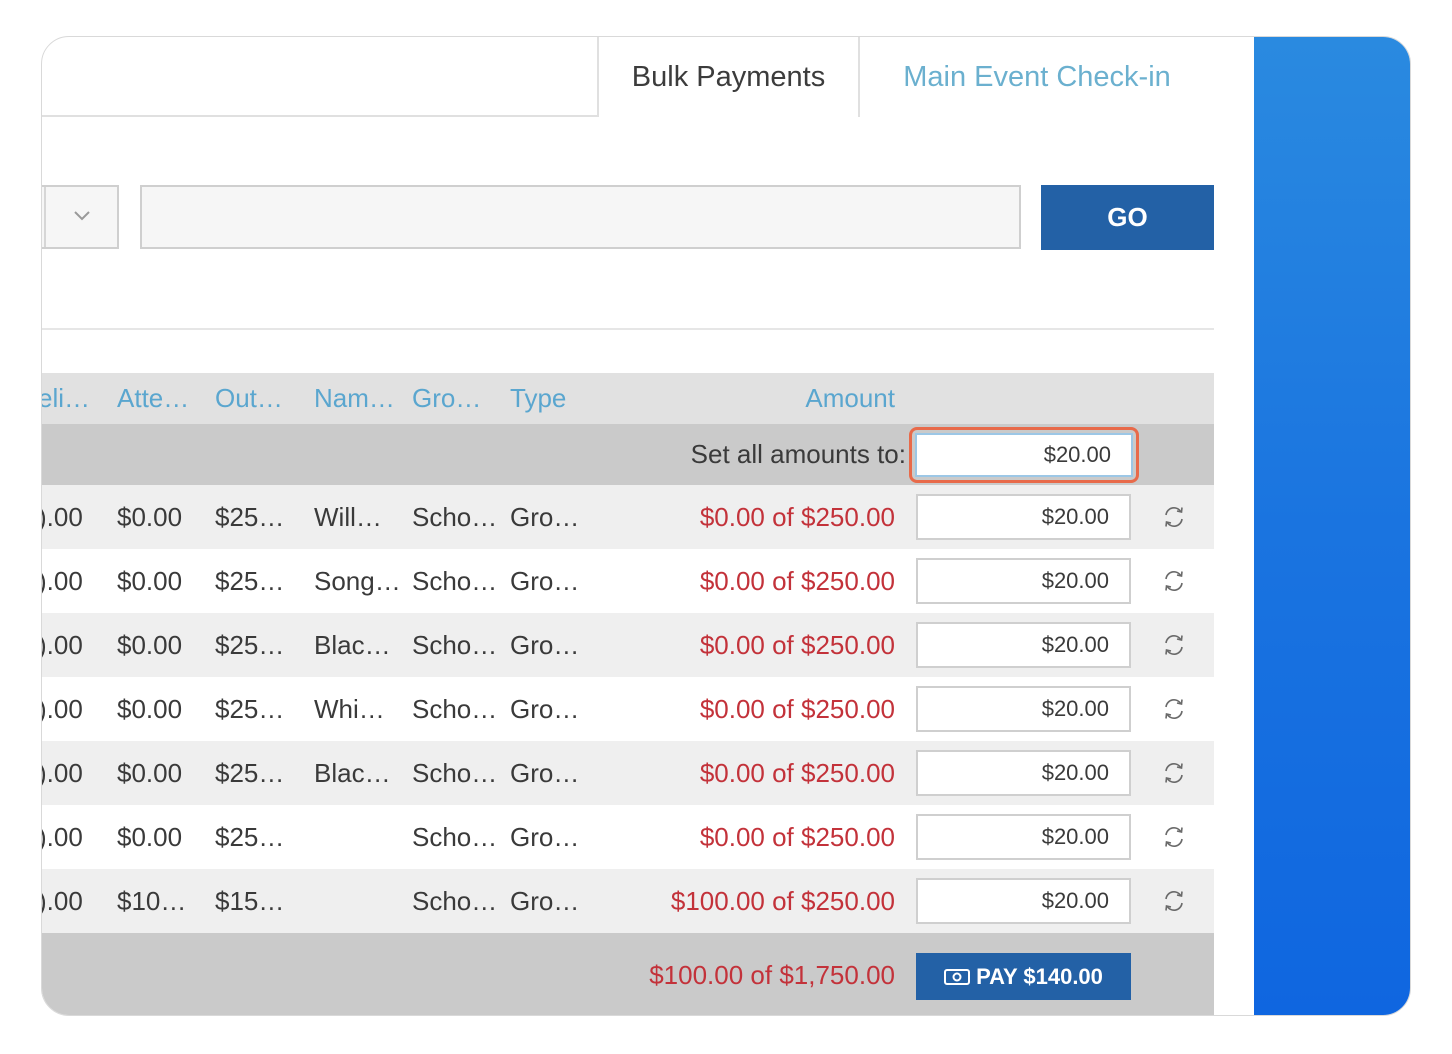 The height and width of the screenshot is (1054, 1452). I want to click on pay-button-label: PAY $140.00, so click(1039, 976).